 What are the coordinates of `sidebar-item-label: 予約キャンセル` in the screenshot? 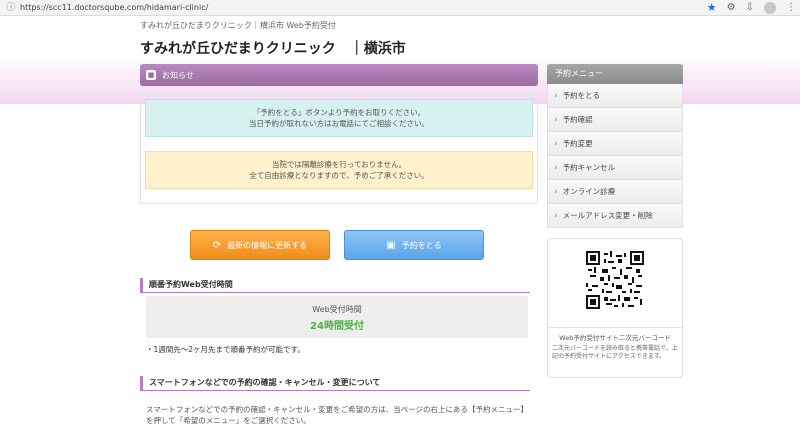 It's located at (589, 167).